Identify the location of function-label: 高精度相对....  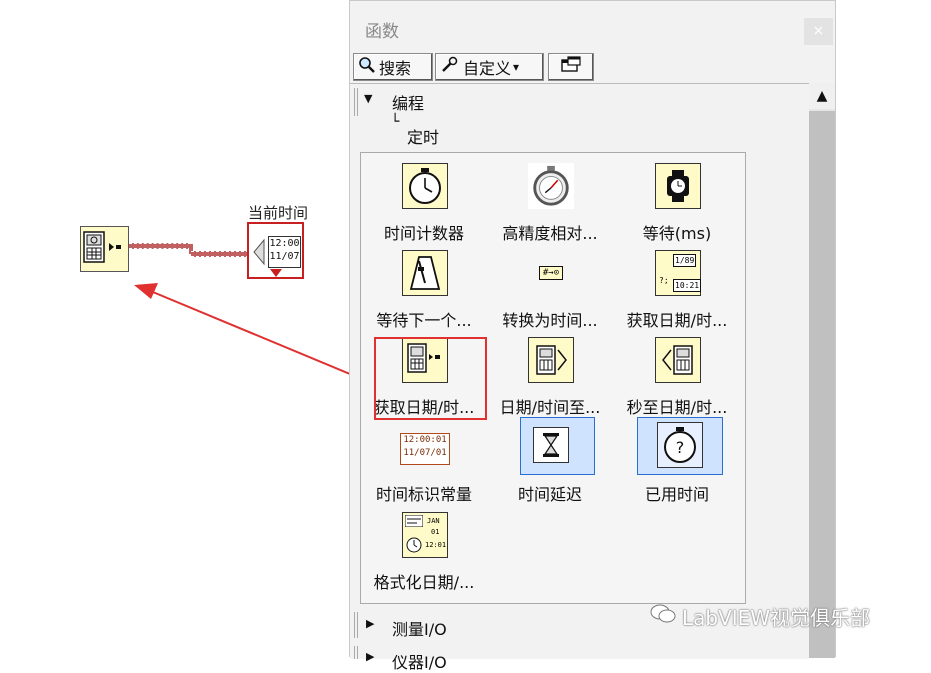
(550, 233).